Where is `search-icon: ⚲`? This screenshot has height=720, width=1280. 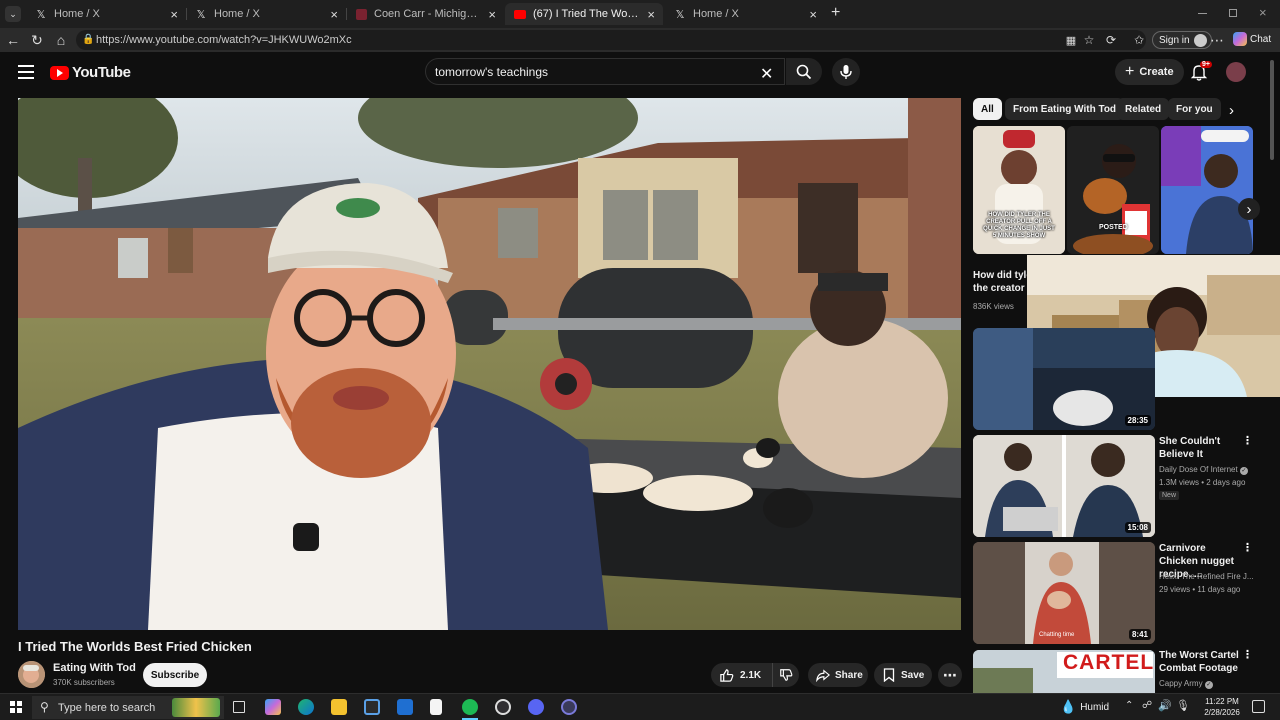
search-icon: ⚲ is located at coordinates (44, 707).